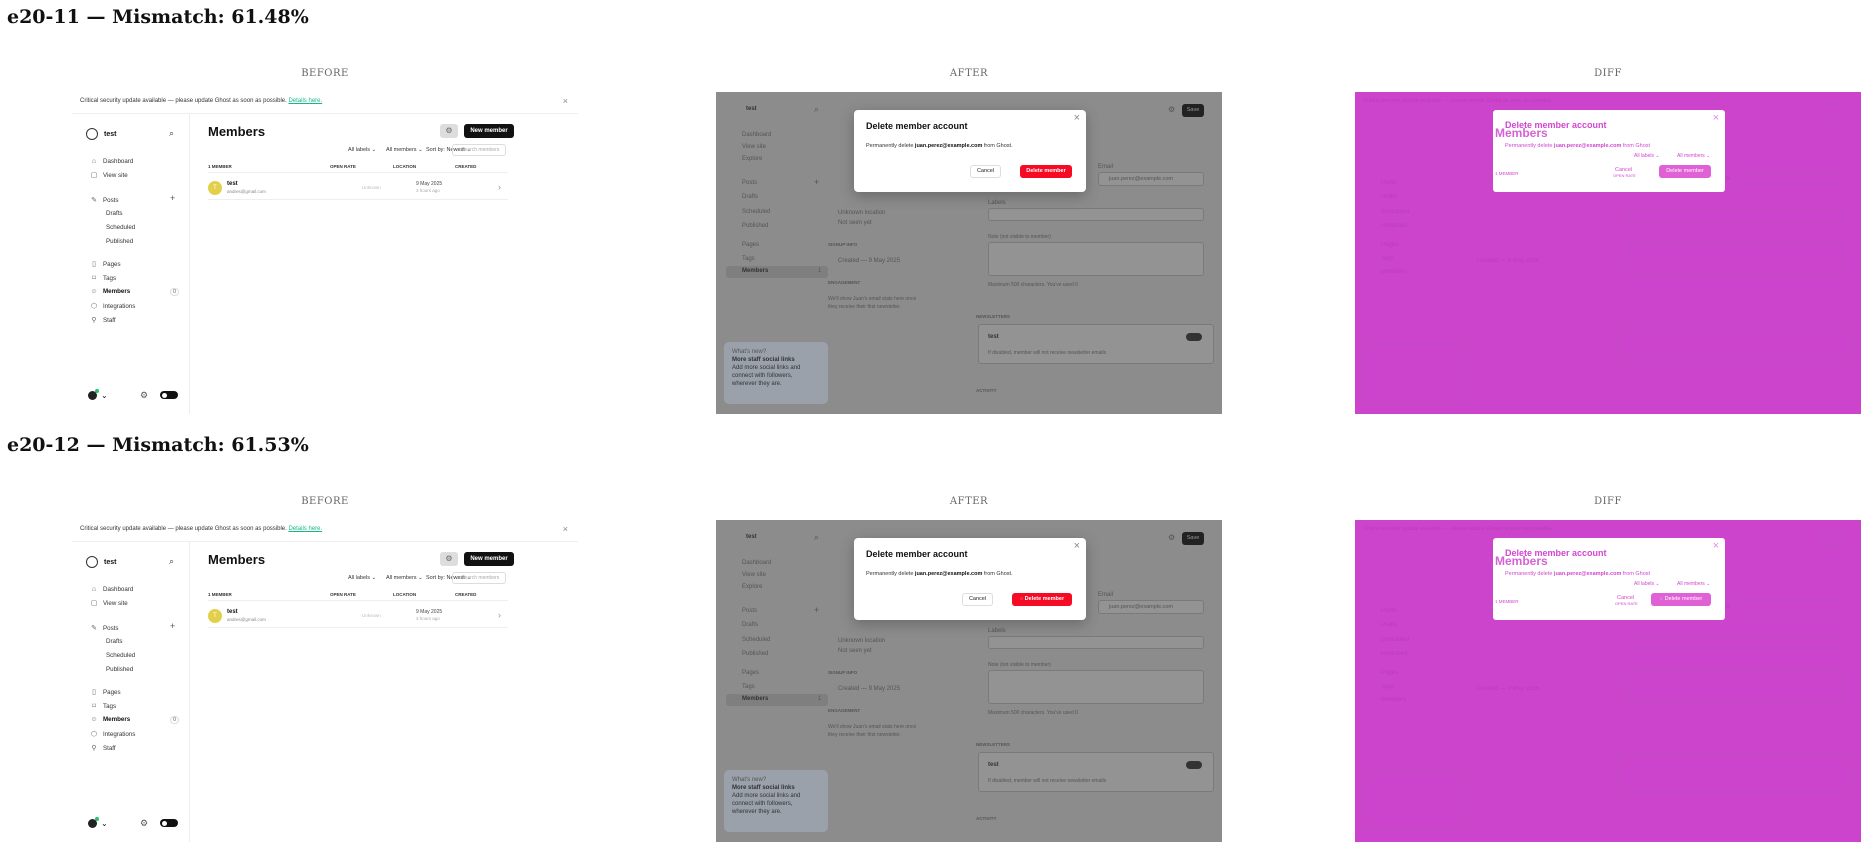 This screenshot has height=851, width=1873. Describe the element at coordinates (1042, 599) in the screenshot. I see `delete-member-button: ◌ Delete member` at that location.